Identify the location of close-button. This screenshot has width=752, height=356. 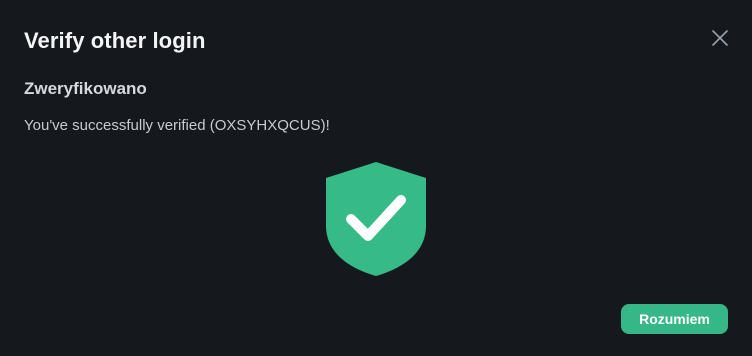
(720, 40).